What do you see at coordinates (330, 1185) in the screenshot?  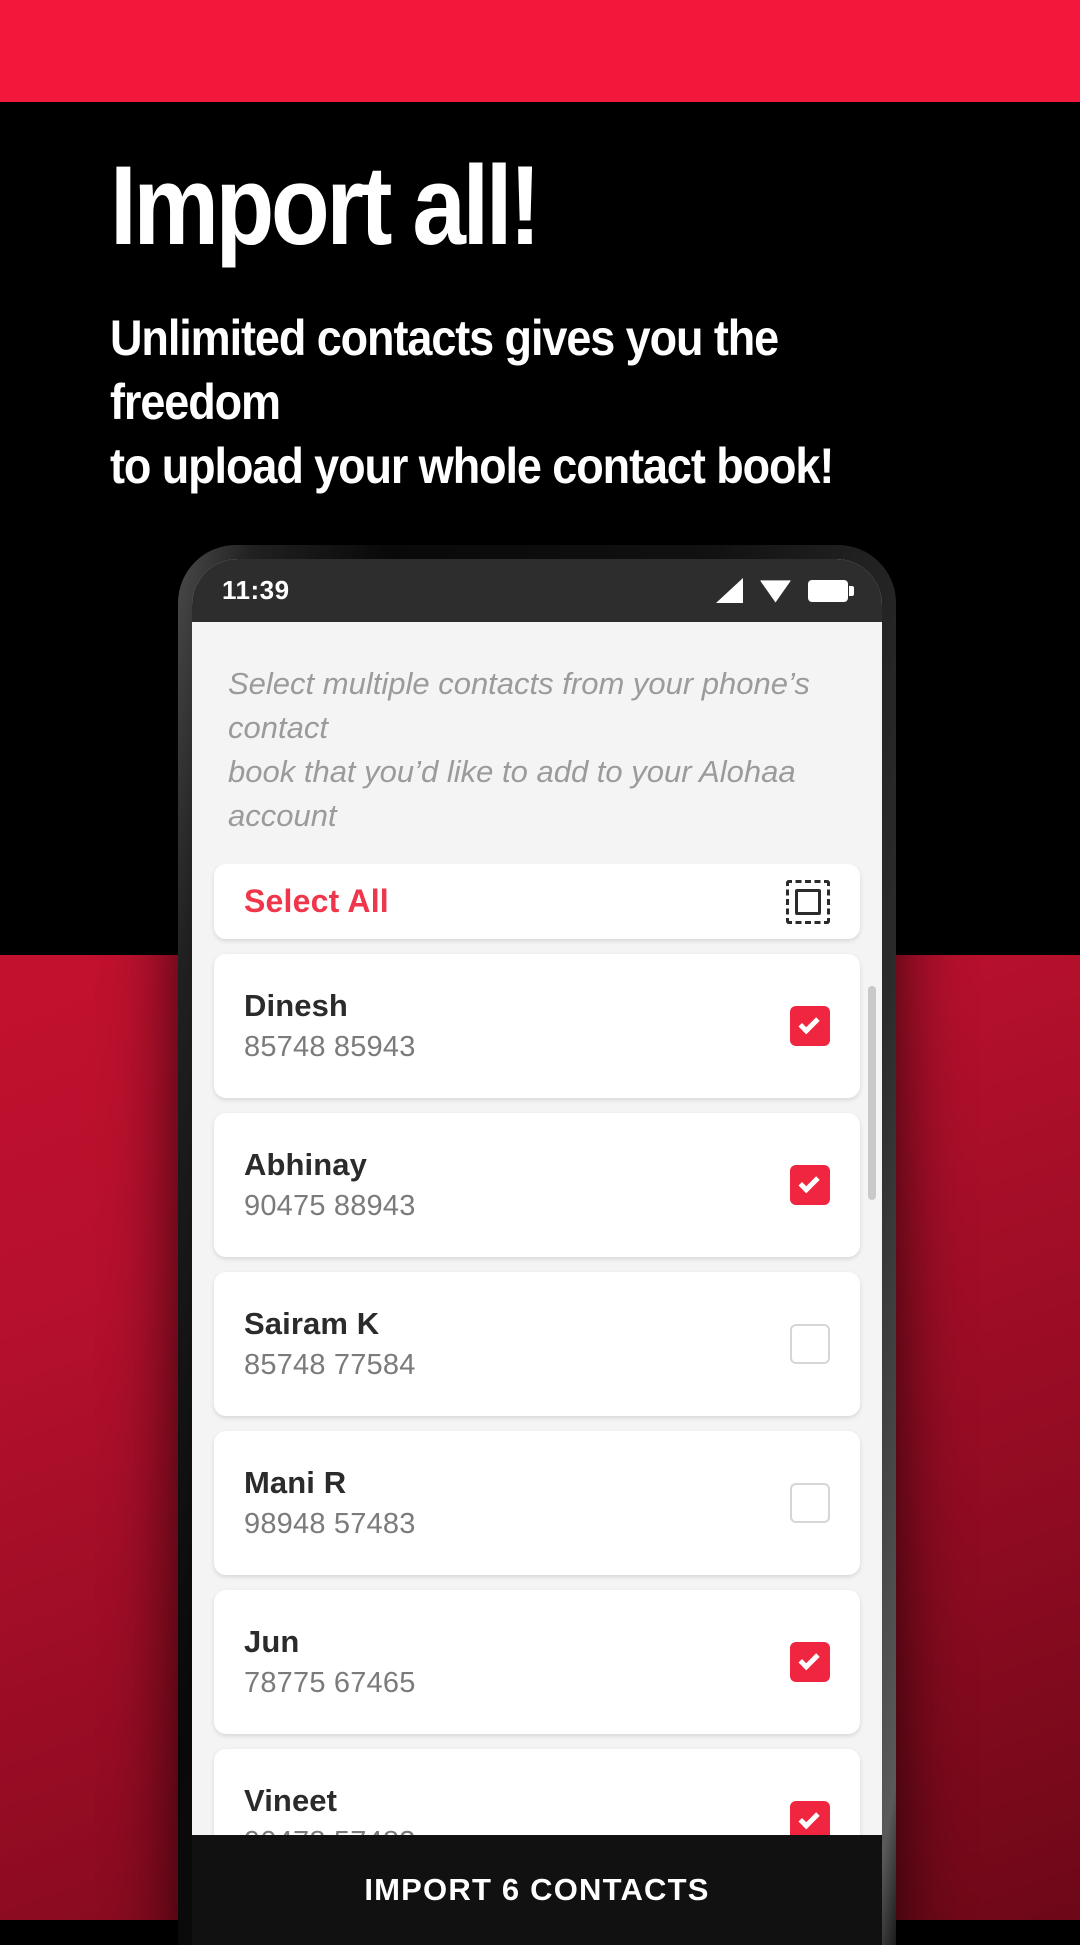 I see `contact-text: Abhinay 90475 88943` at bounding box center [330, 1185].